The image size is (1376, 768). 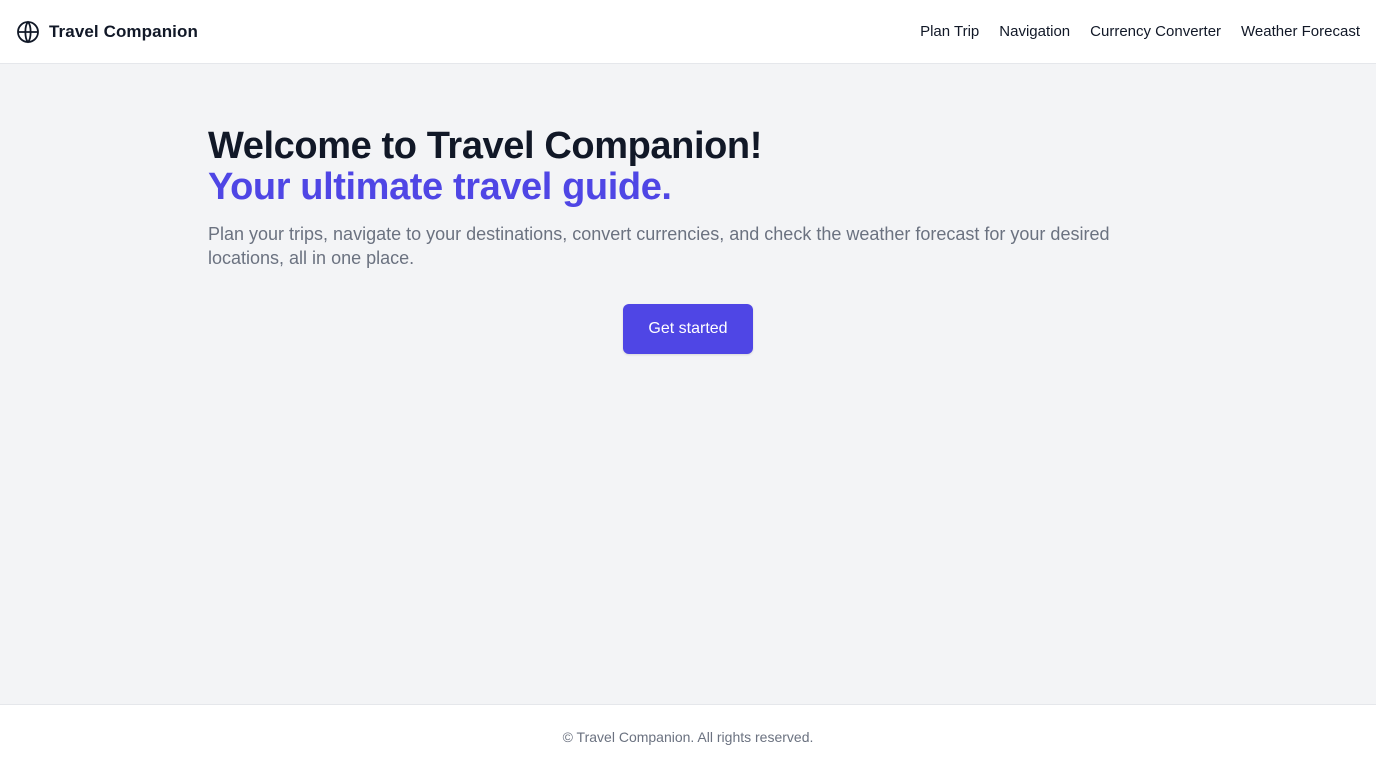 What do you see at coordinates (440, 187) in the screenshot?
I see `hero-subtitle: Your ultimate travel guide.` at bounding box center [440, 187].